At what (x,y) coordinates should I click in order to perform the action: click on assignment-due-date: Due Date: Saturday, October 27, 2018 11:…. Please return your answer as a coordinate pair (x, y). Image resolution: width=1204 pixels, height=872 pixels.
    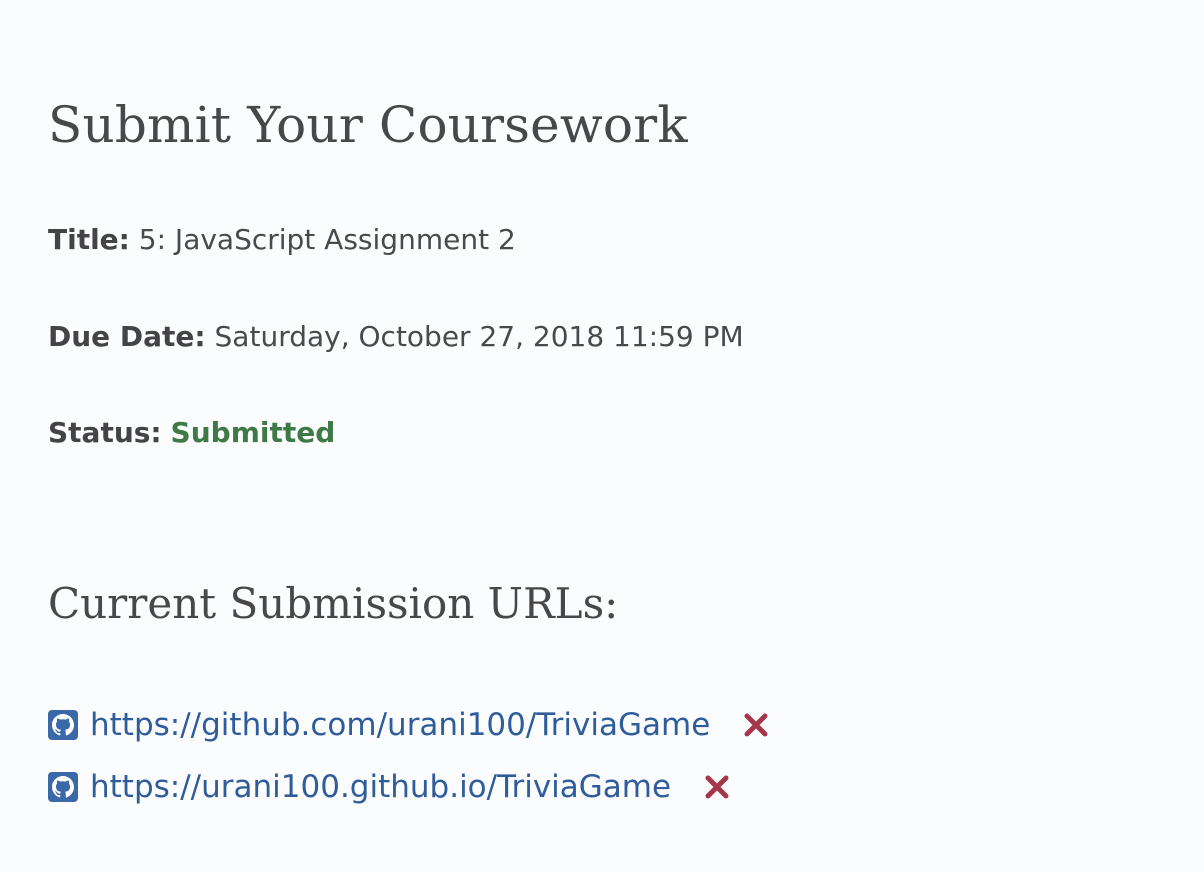
    Looking at the image, I should click on (396, 337).